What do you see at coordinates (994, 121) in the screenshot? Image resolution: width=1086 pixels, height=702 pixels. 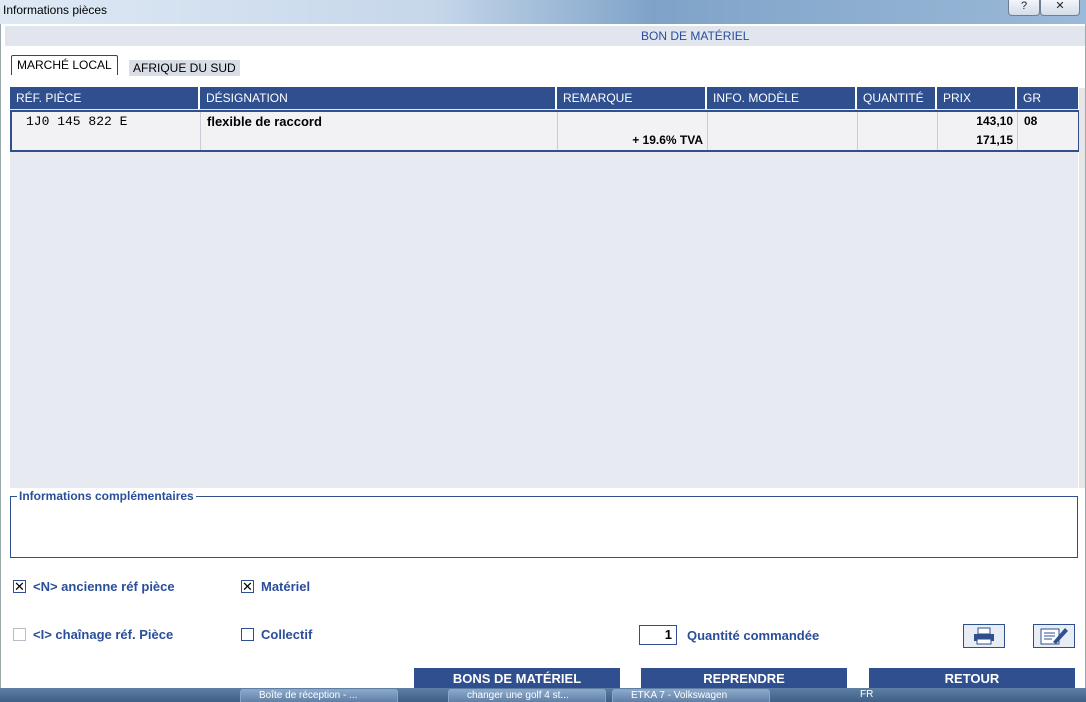 I see `prix-value: 143,10` at bounding box center [994, 121].